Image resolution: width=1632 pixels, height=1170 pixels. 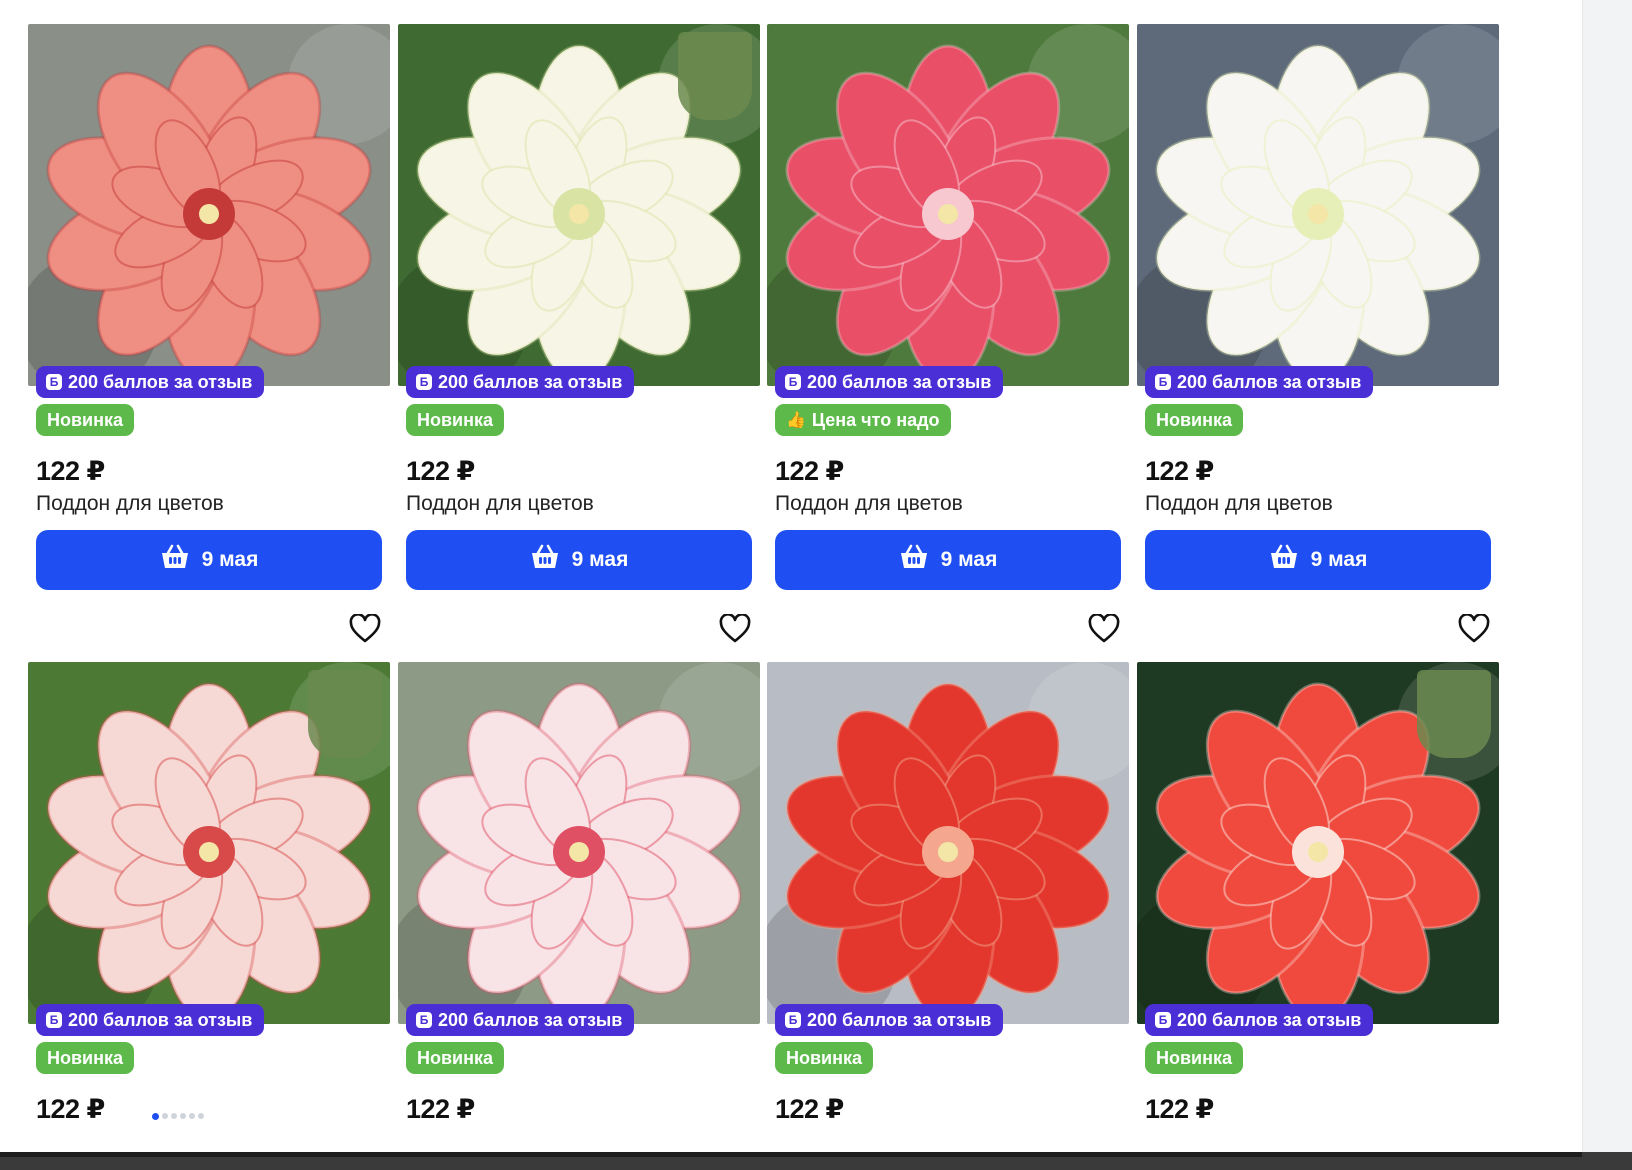 I want to click on carousel-dots, so click(x=178, y=1116).